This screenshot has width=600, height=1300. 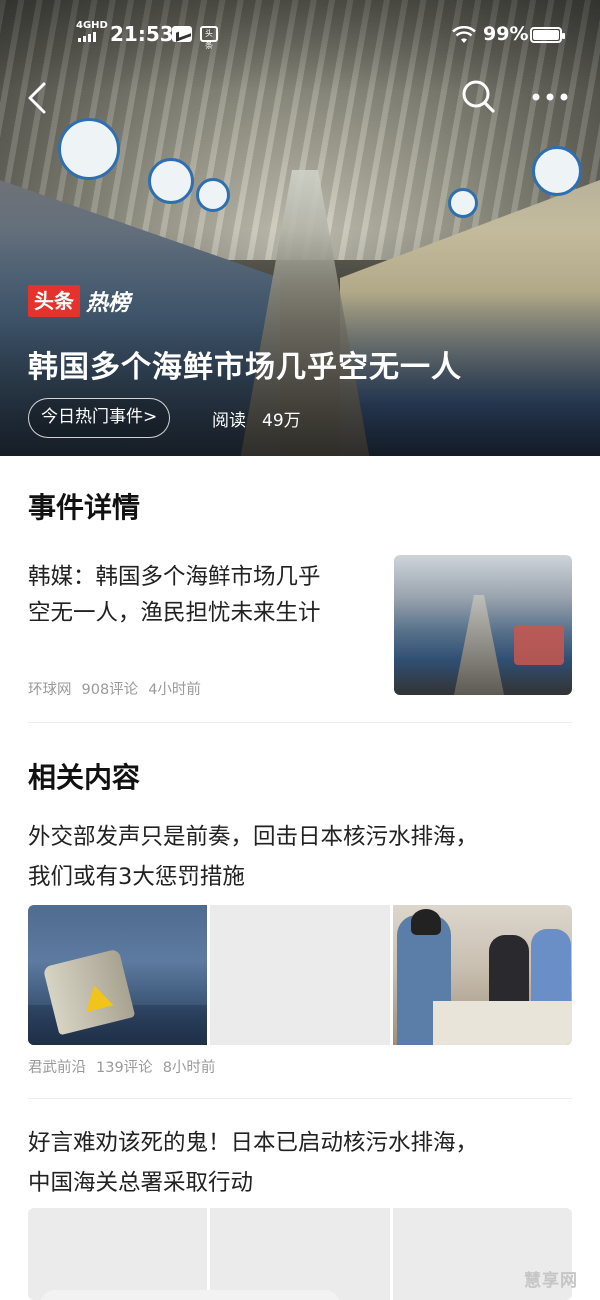 What do you see at coordinates (92, 25) in the screenshot?
I see `network-type: 4GHD` at bounding box center [92, 25].